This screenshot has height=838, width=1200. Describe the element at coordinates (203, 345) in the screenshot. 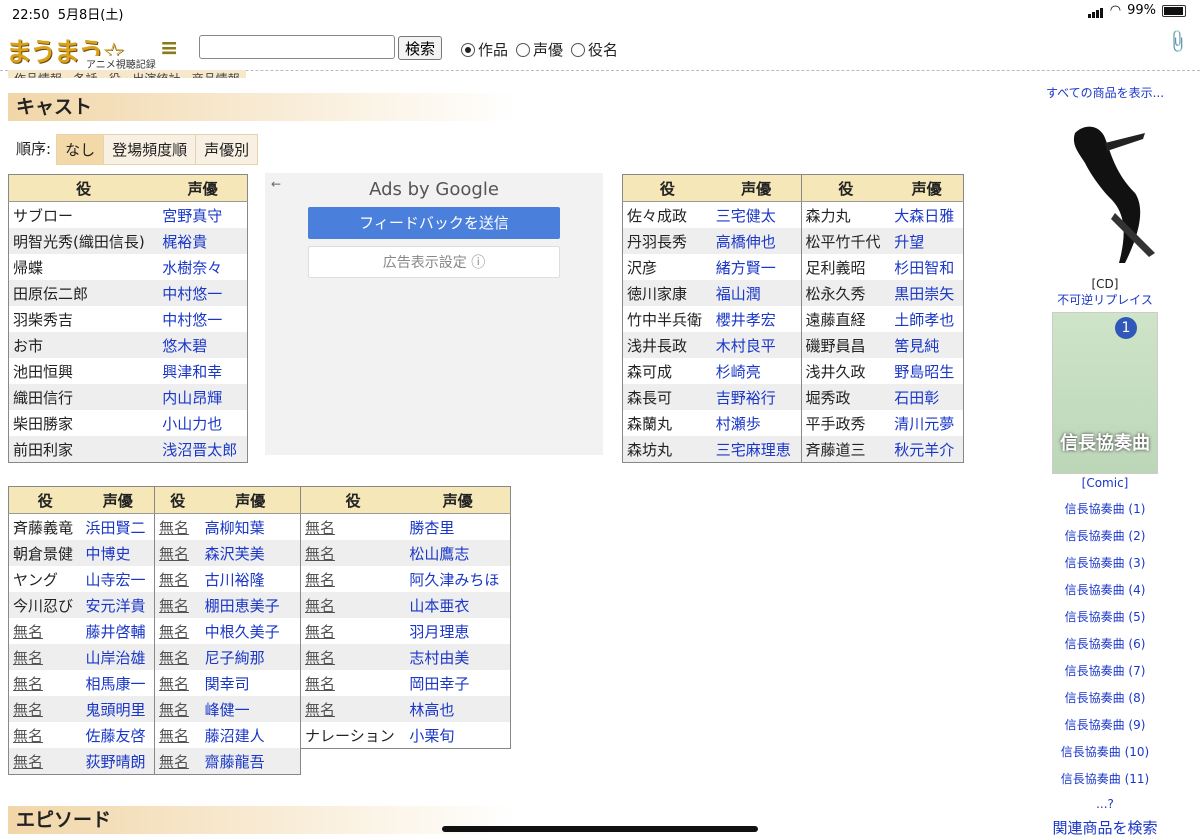

I see `voice-actor-link: 悠木碧` at that location.